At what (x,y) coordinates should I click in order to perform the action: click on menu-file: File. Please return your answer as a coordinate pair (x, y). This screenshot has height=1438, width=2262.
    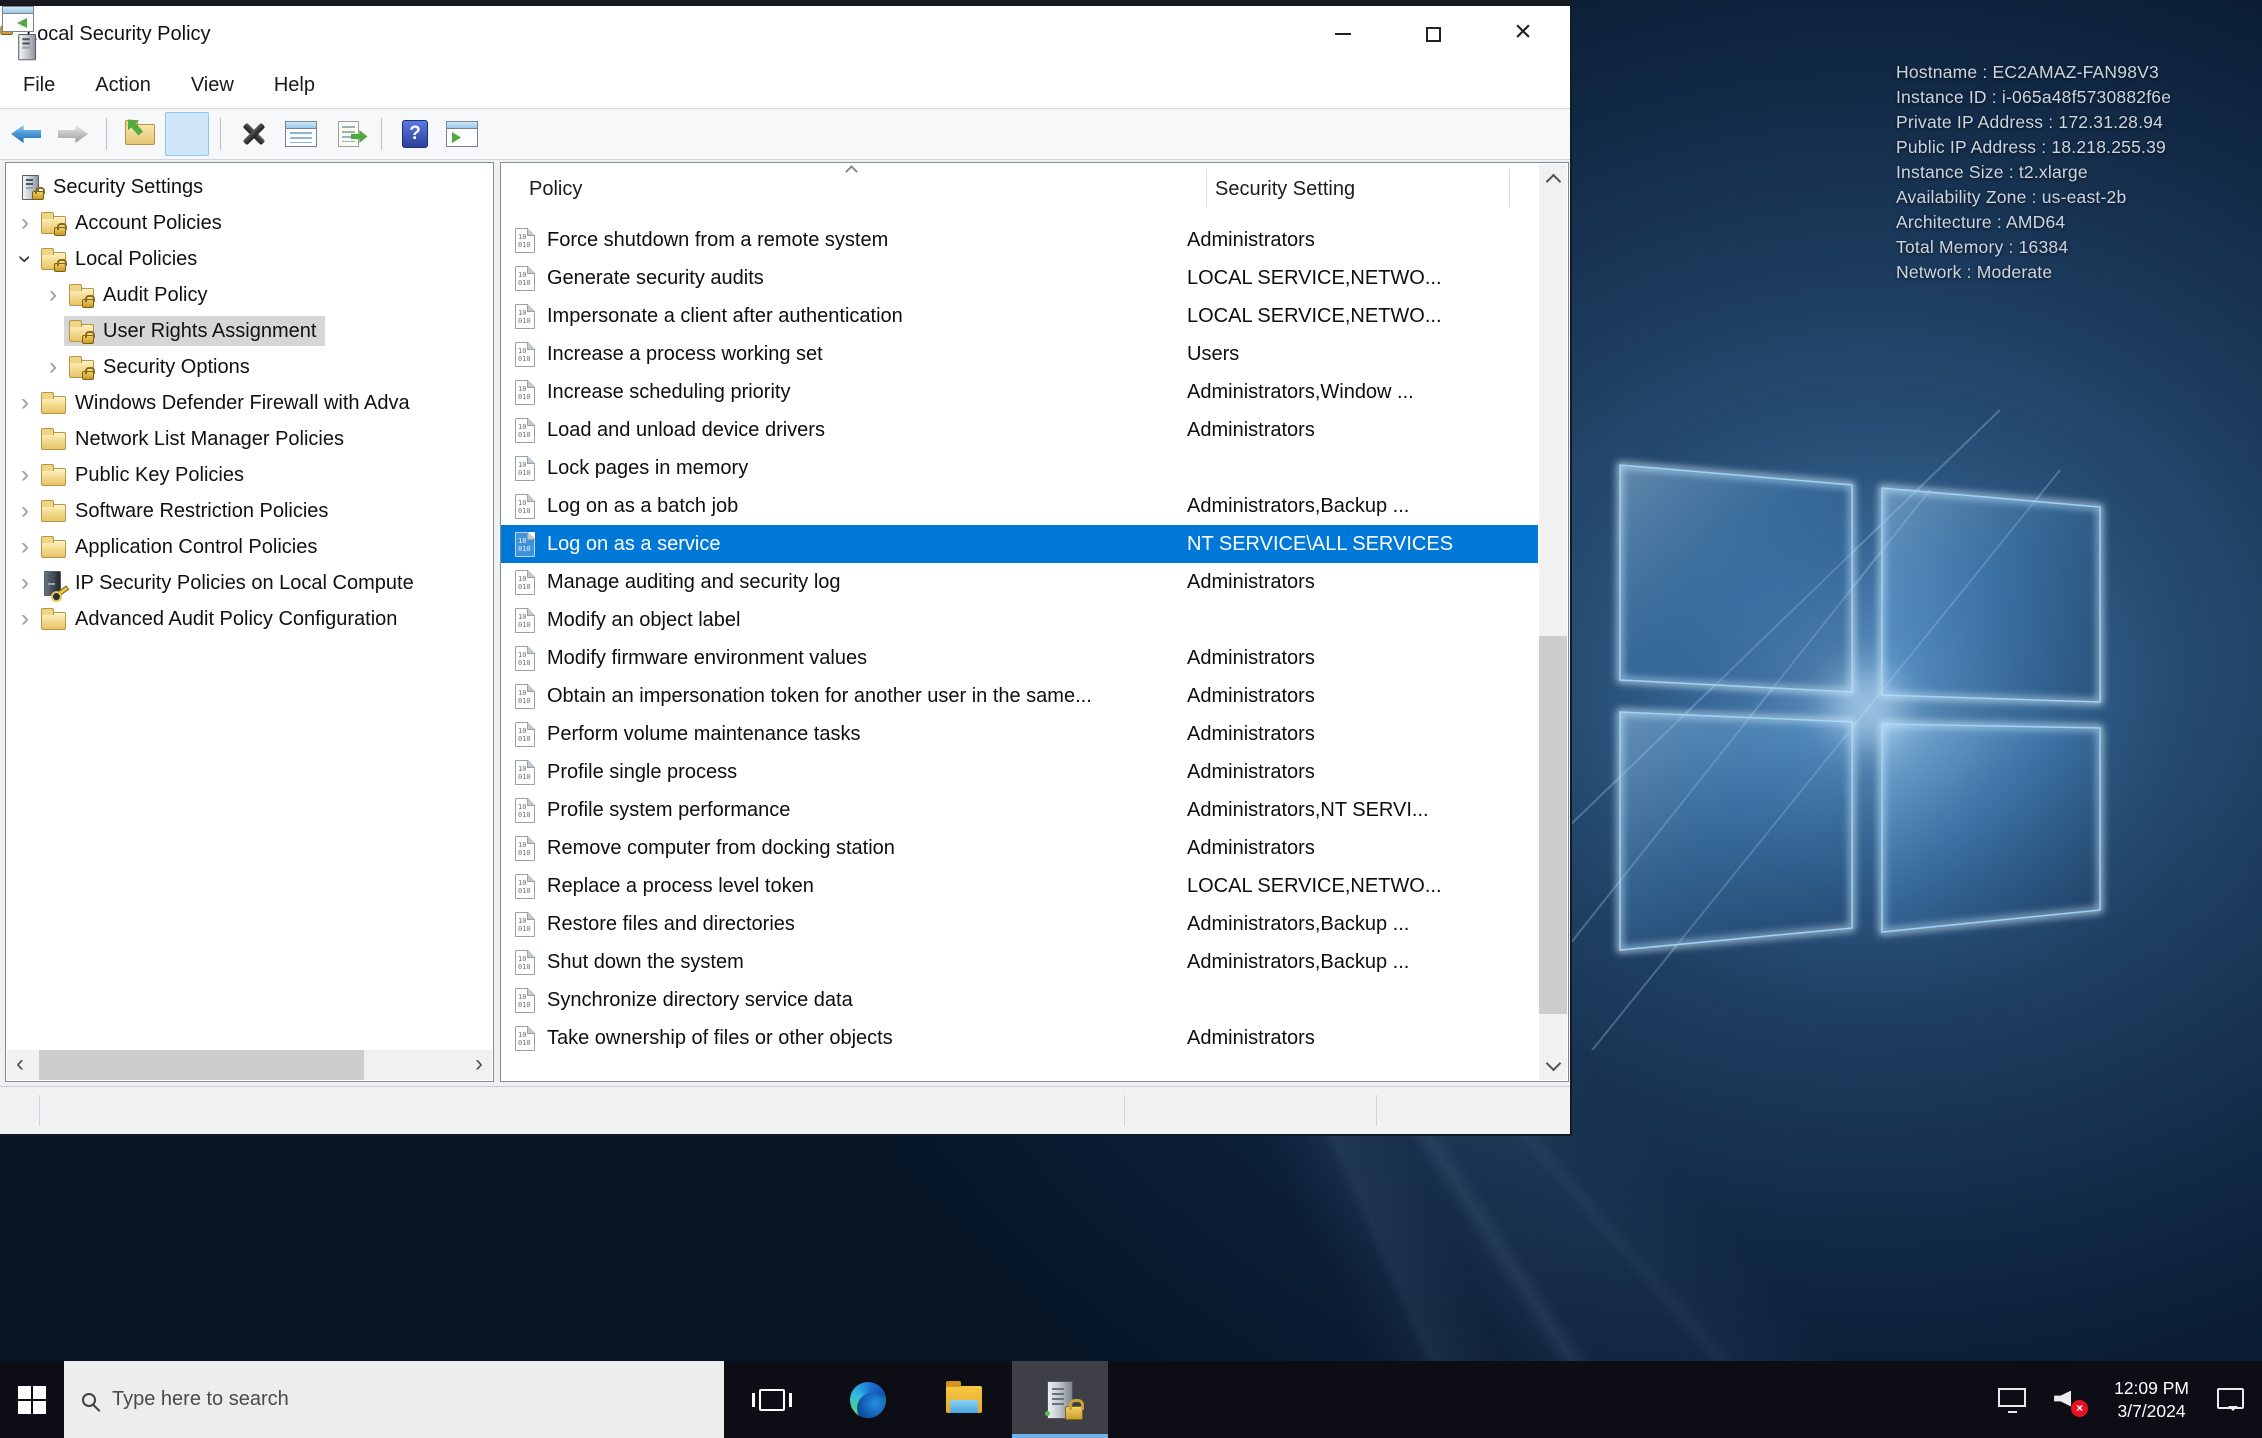
    Looking at the image, I should click on (39, 85).